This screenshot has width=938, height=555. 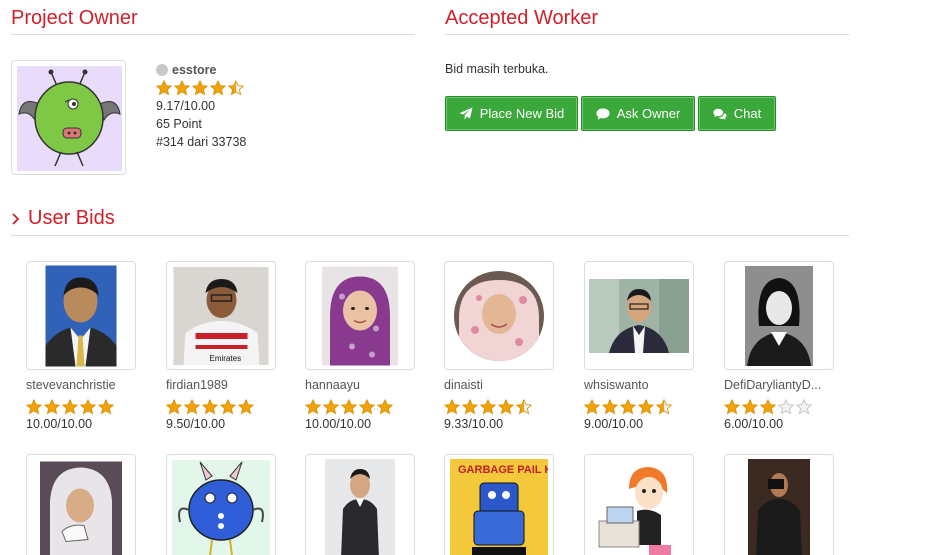 What do you see at coordinates (497, 69) in the screenshot?
I see `bid-status-text: Bid masih terbuka.` at bounding box center [497, 69].